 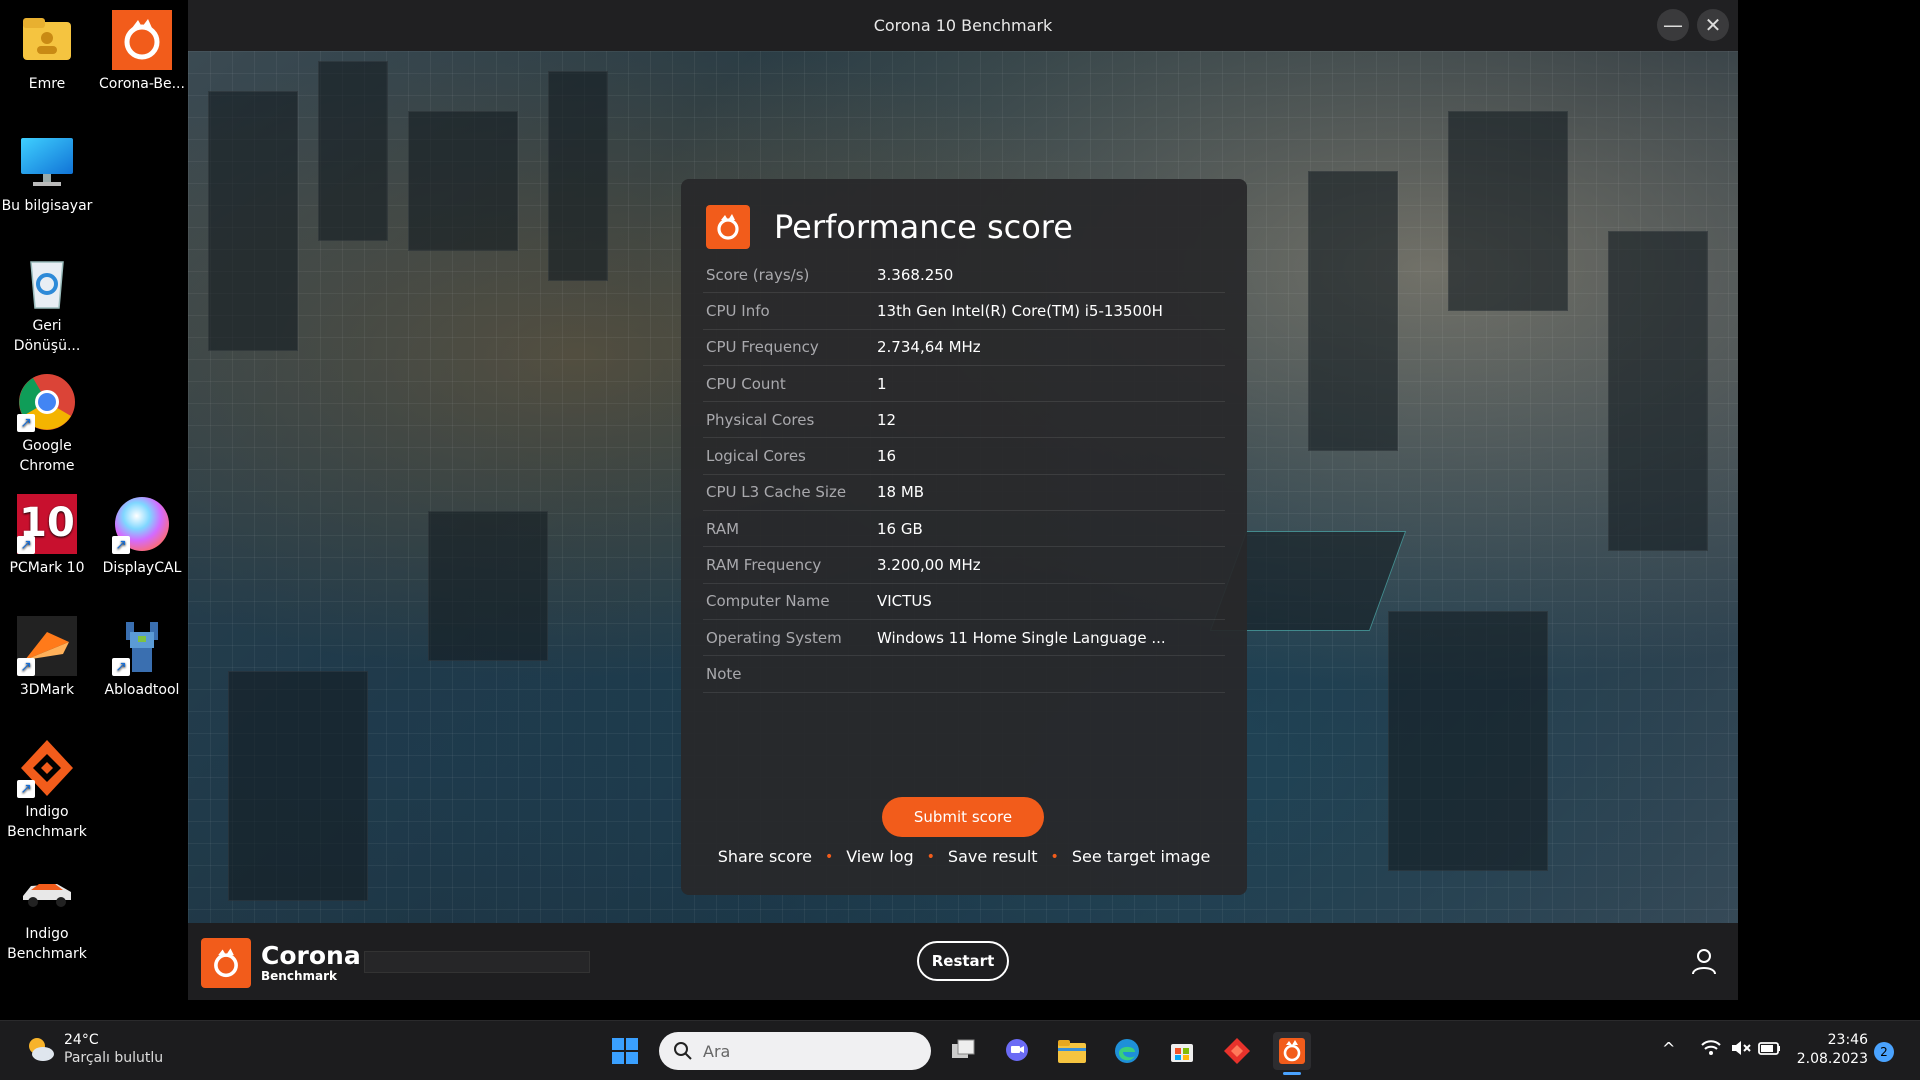 What do you see at coordinates (47, 536) in the screenshot?
I see `desktop-icon-pcmark-10: 10 ↗ PCMark 10` at bounding box center [47, 536].